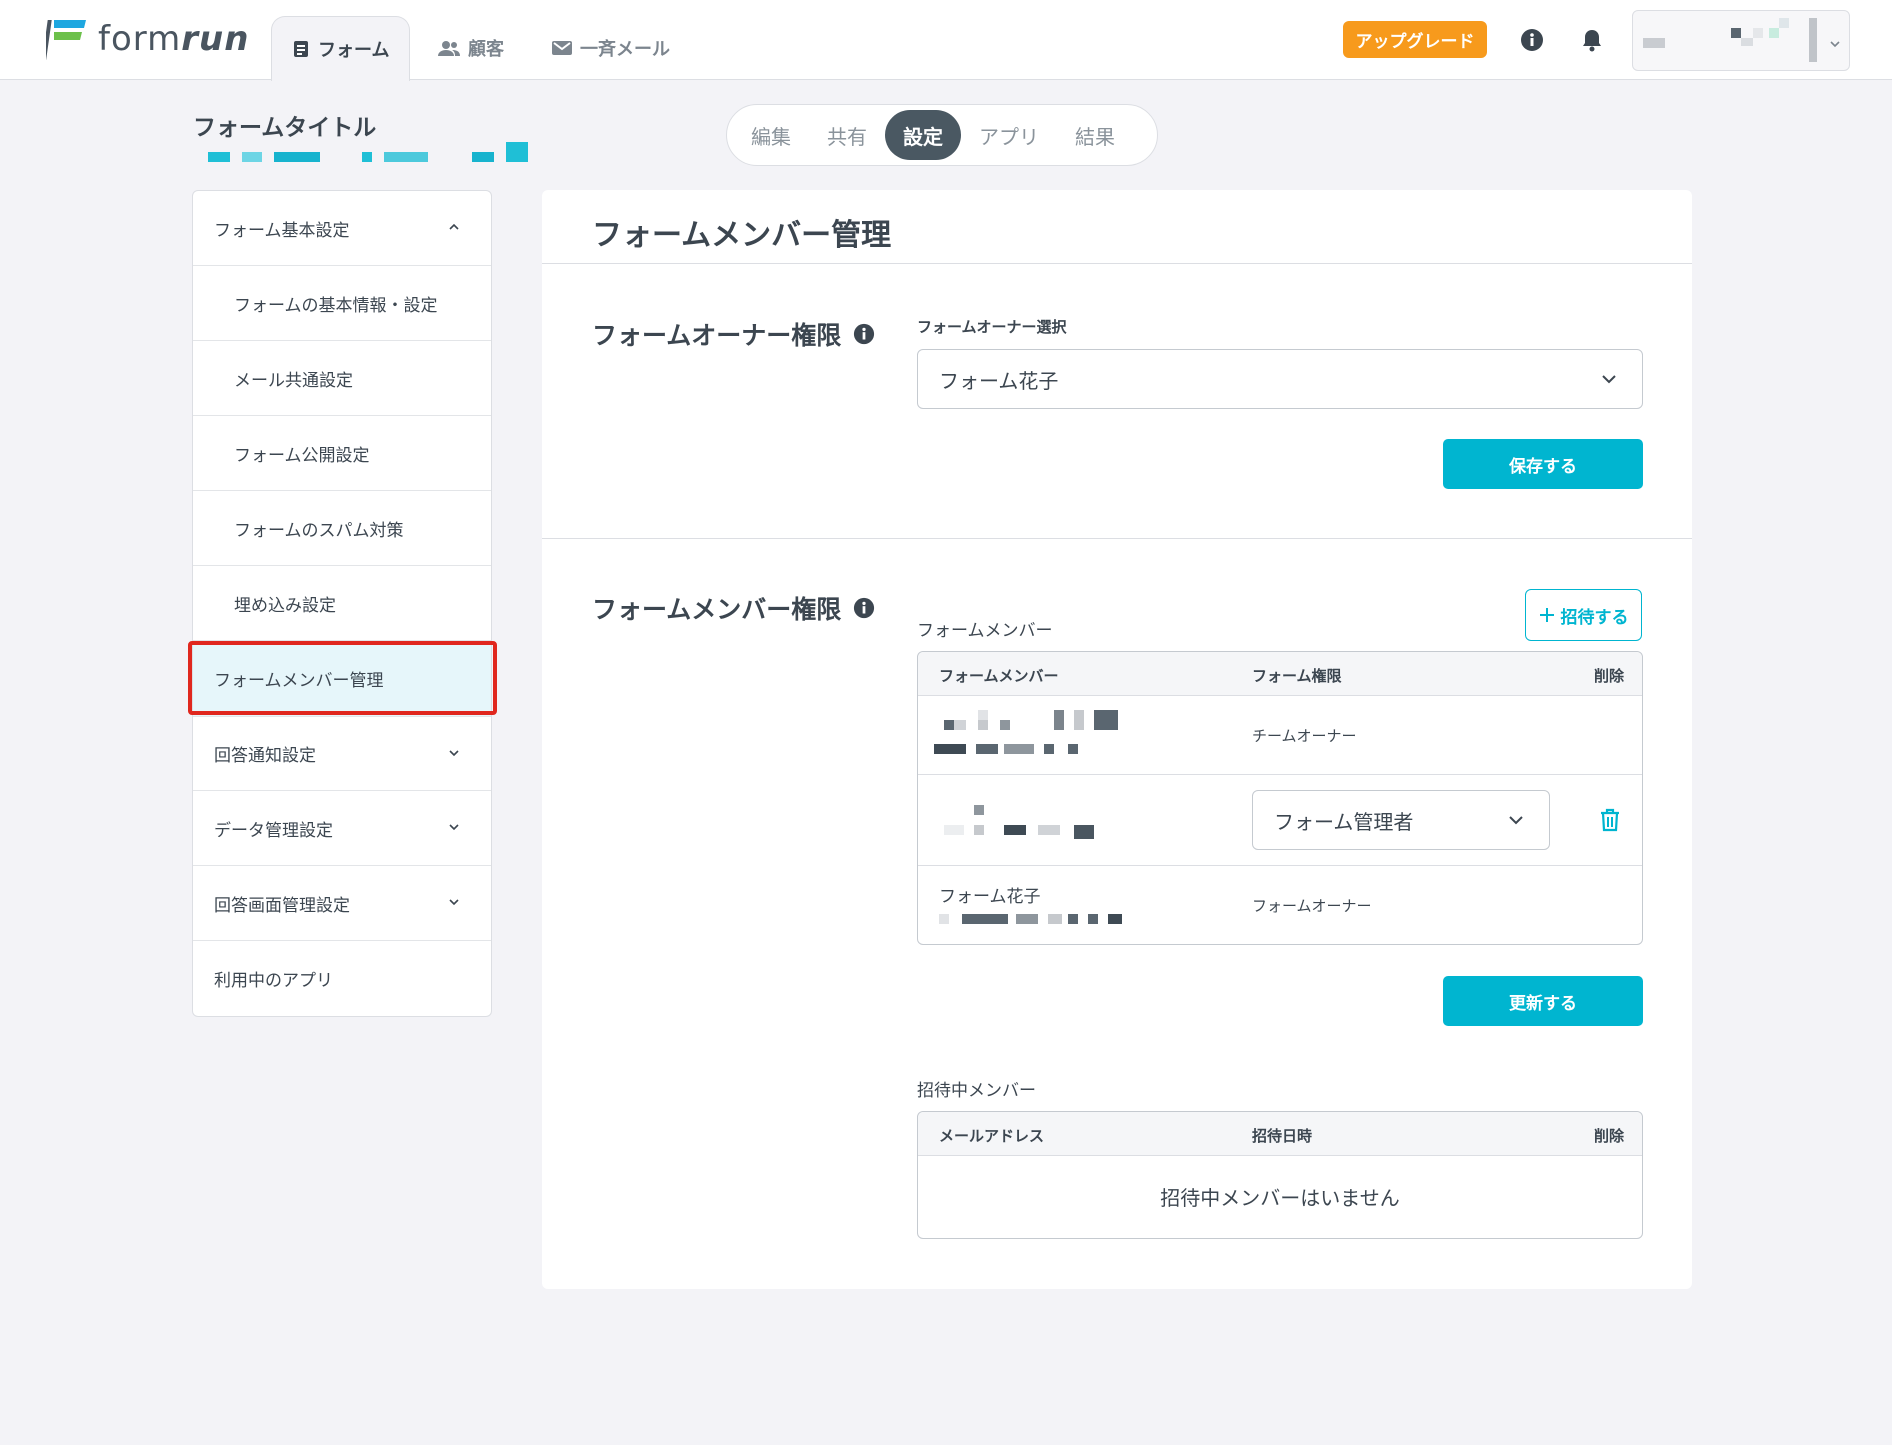 The width and height of the screenshot is (1892, 1445). I want to click on bell-icon, so click(1592, 40).